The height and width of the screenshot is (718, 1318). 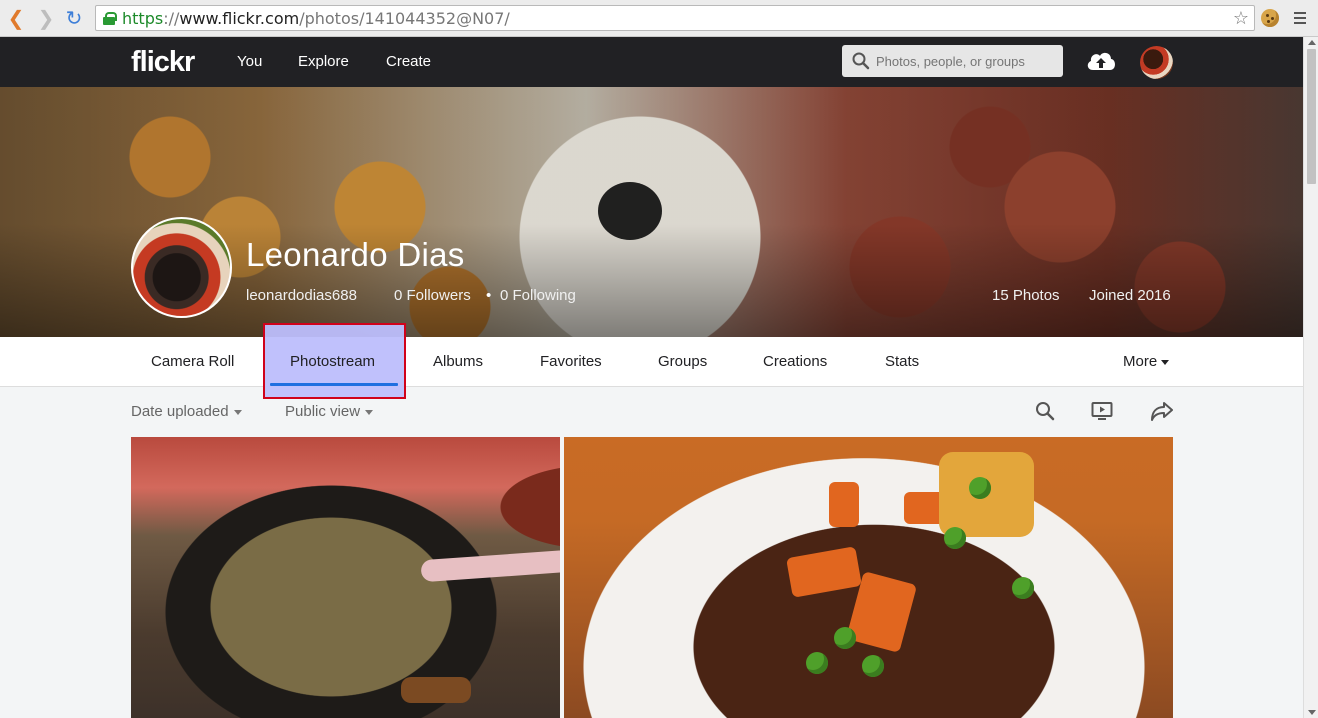 What do you see at coordinates (1300, 18) in the screenshot?
I see `browser-menu-icon` at bounding box center [1300, 18].